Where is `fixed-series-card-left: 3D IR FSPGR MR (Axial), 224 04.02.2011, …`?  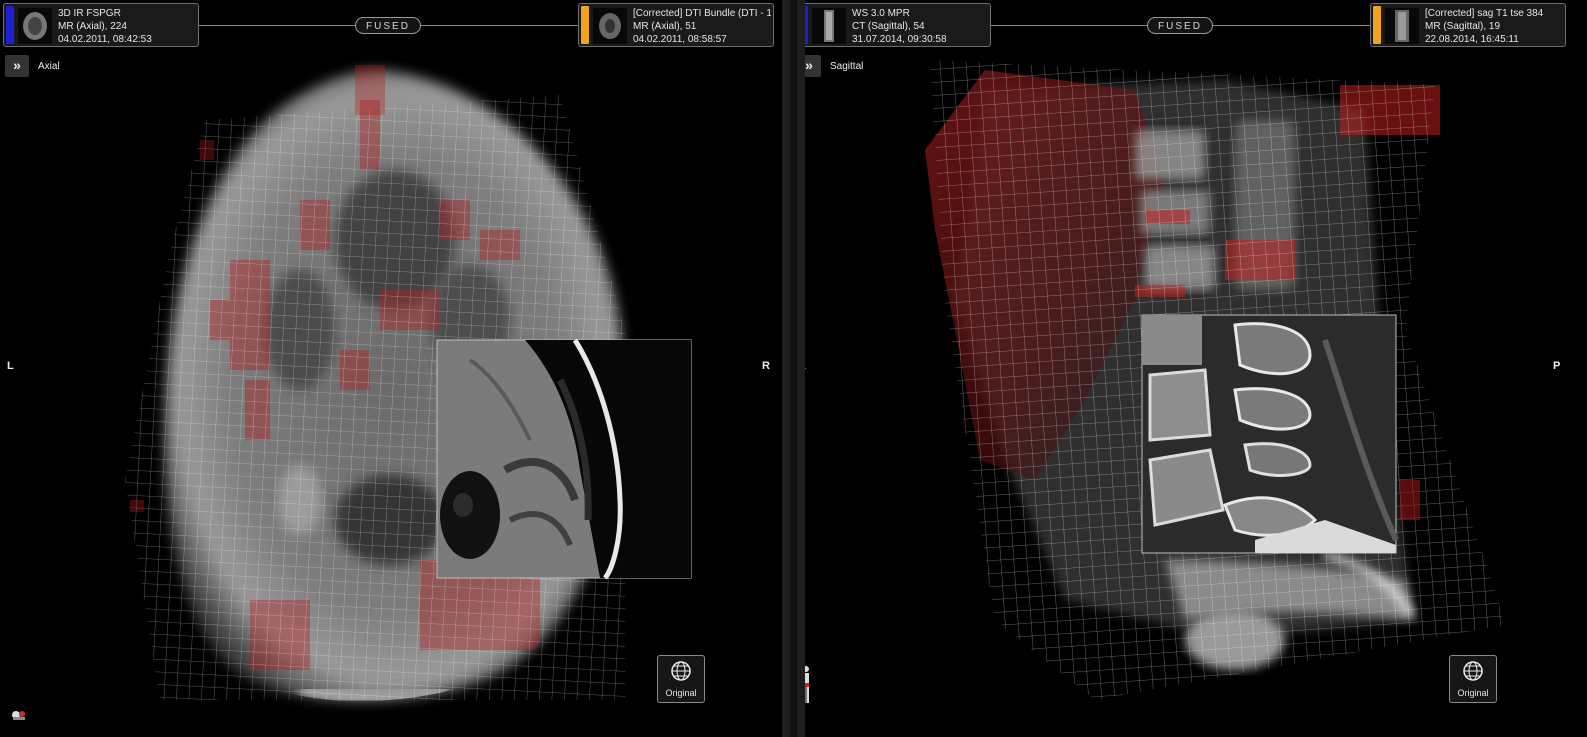
fixed-series-card-left: 3D IR FSPGR MR (Axial), 224 04.02.2011, … is located at coordinates (101, 25).